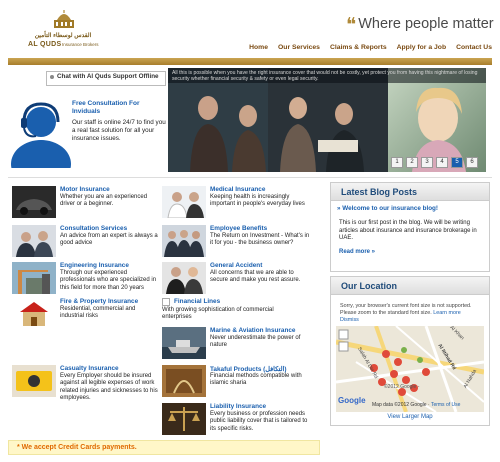 The width and height of the screenshot is (500, 462). What do you see at coordinates (237, 189) in the screenshot?
I see `service-title: Medical Insurance` at bounding box center [237, 189].